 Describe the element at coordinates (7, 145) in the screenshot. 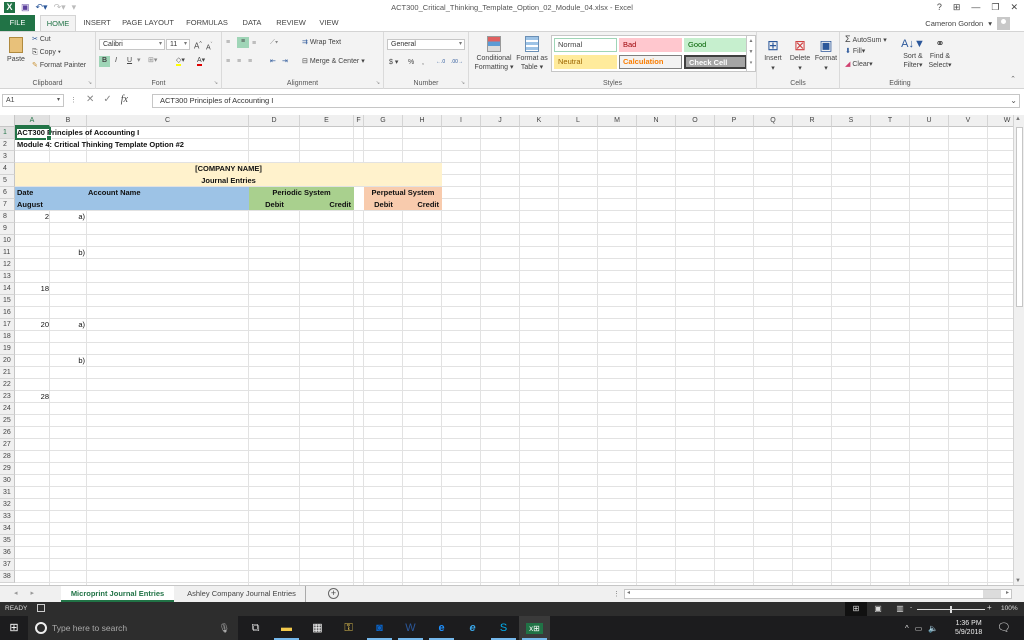

I see `row-header-2: 2` at that location.